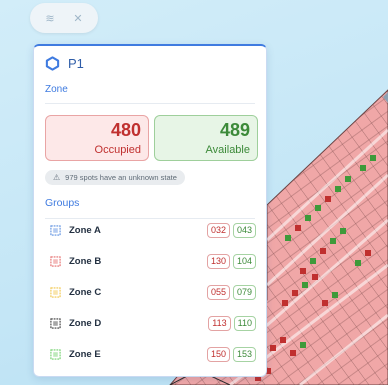  What do you see at coordinates (85, 292) in the screenshot?
I see `zone-name: Zone C` at bounding box center [85, 292].